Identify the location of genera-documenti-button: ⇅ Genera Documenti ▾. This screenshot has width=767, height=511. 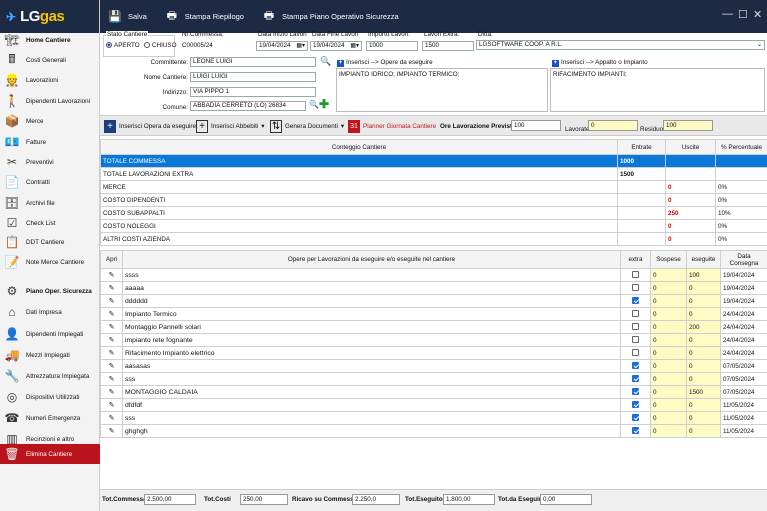
(307, 126).